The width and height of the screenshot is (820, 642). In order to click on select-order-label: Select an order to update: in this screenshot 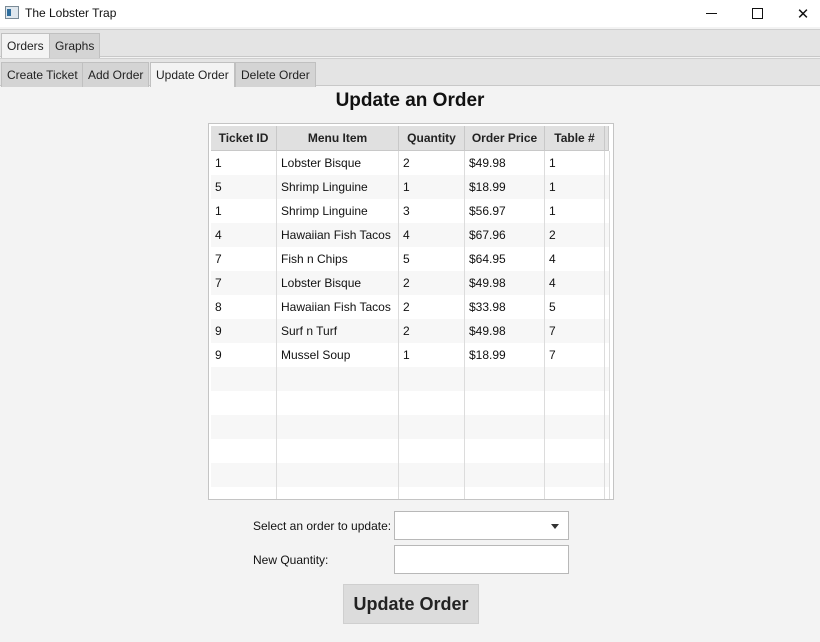, I will do `click(322, 526)`.